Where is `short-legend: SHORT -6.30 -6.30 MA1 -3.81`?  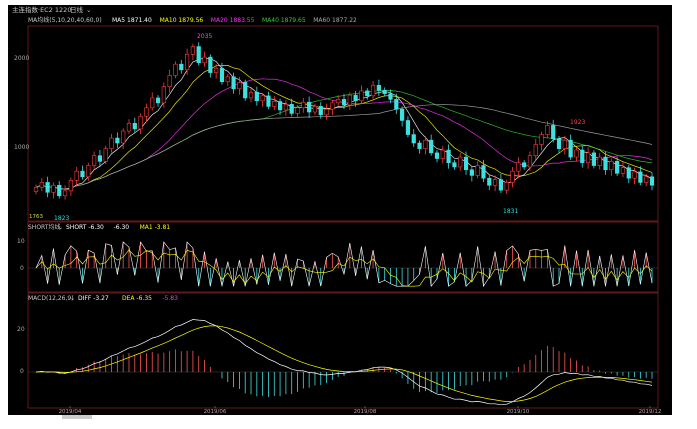 short-legend: SHORT -6.30 -6.30 MA1 -3.81 is located at coordinates (118, 227).